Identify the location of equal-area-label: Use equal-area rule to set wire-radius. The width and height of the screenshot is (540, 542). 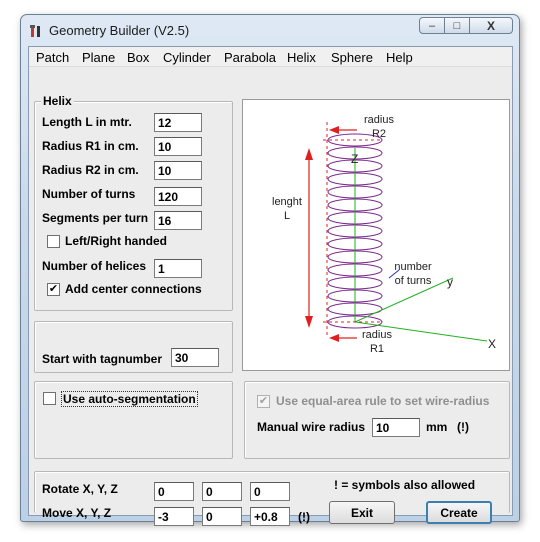
(383, 401).